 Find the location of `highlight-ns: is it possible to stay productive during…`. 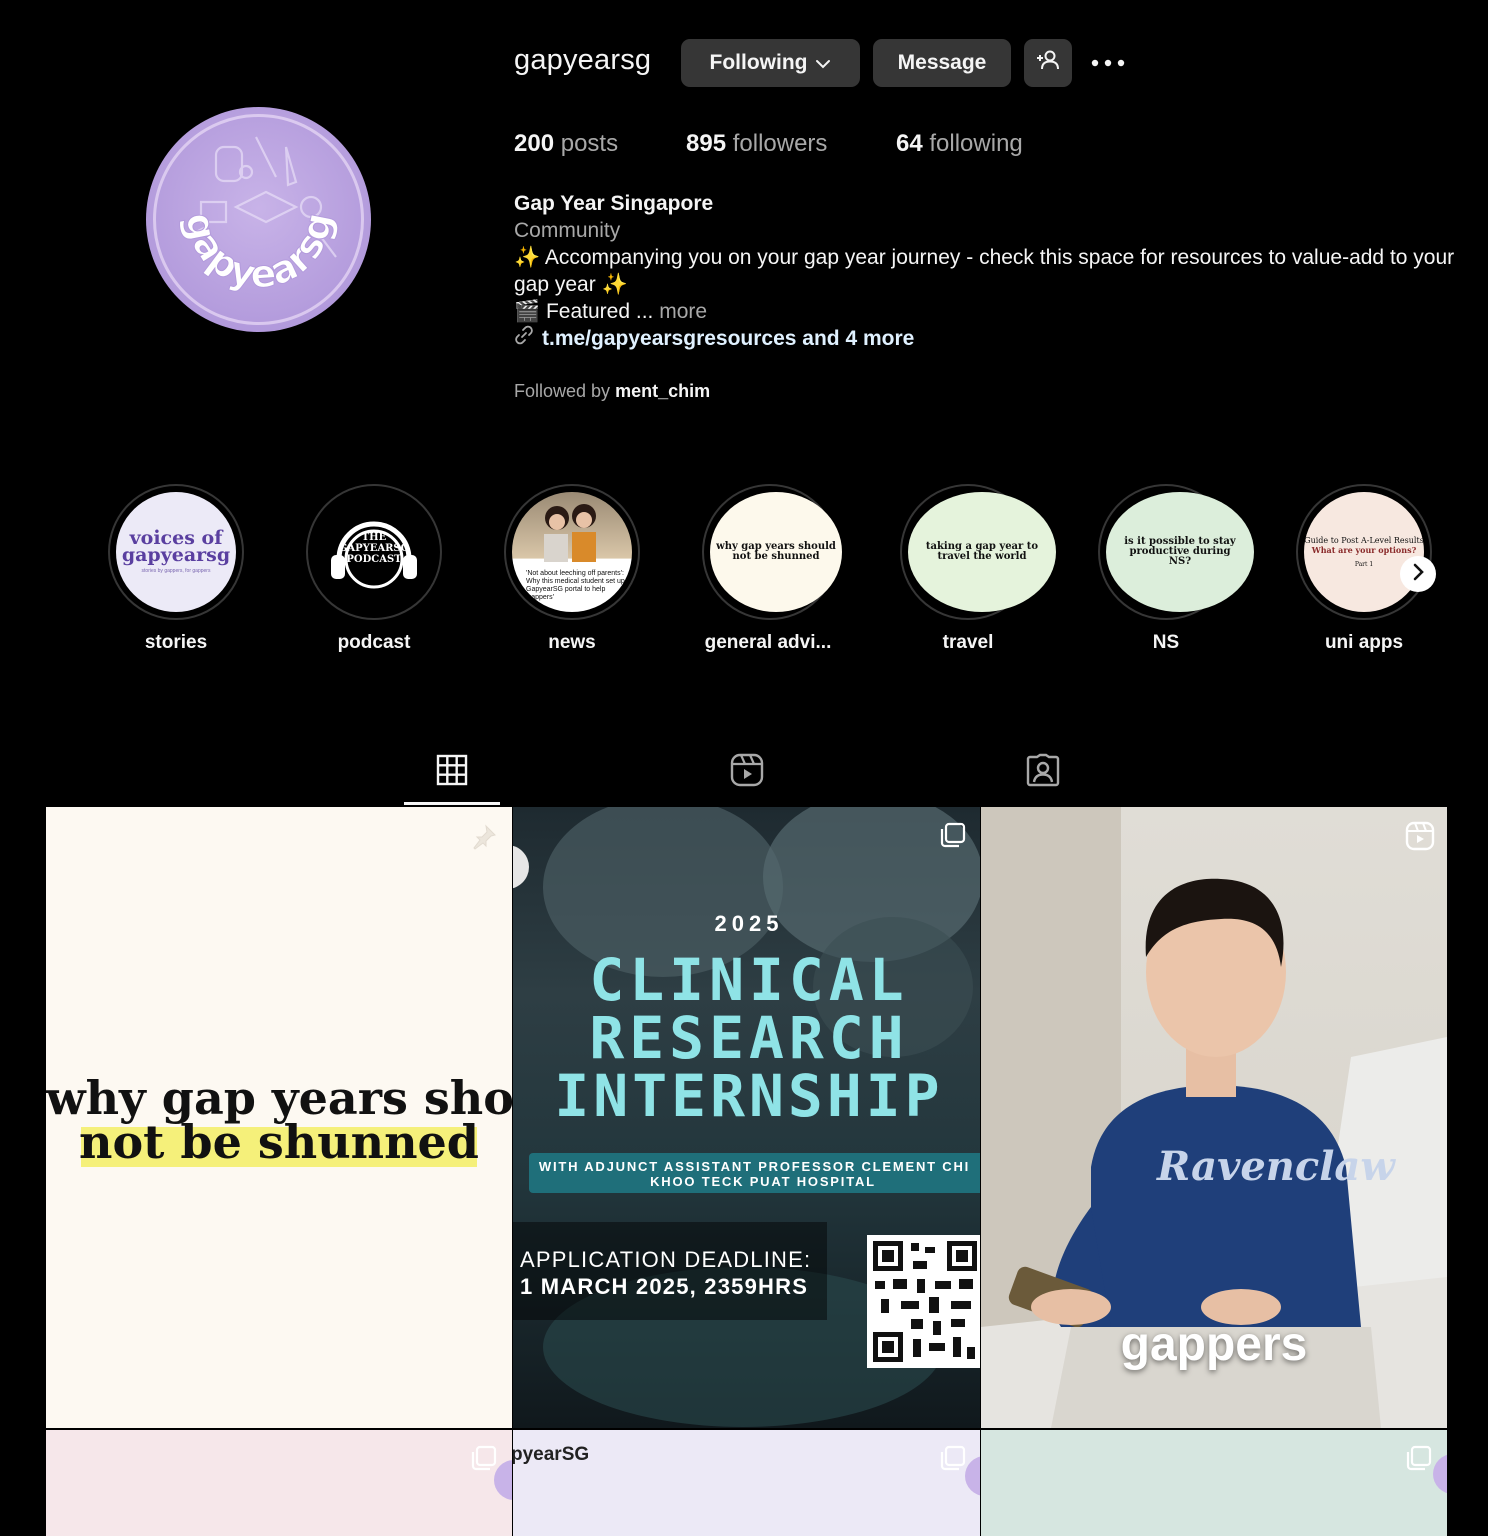

highlight-ns: is it possible to stay productive during… is located at coordinates (1176, 552).